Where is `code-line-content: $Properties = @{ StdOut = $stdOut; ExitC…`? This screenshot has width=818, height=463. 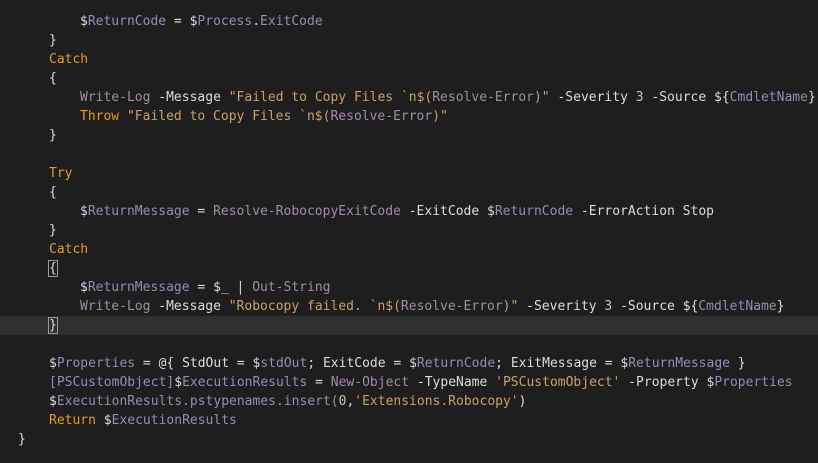 code-line-content: $Properties = @{ StdOut = $stdOut; ExitC… is located at coordinates (397, 363).